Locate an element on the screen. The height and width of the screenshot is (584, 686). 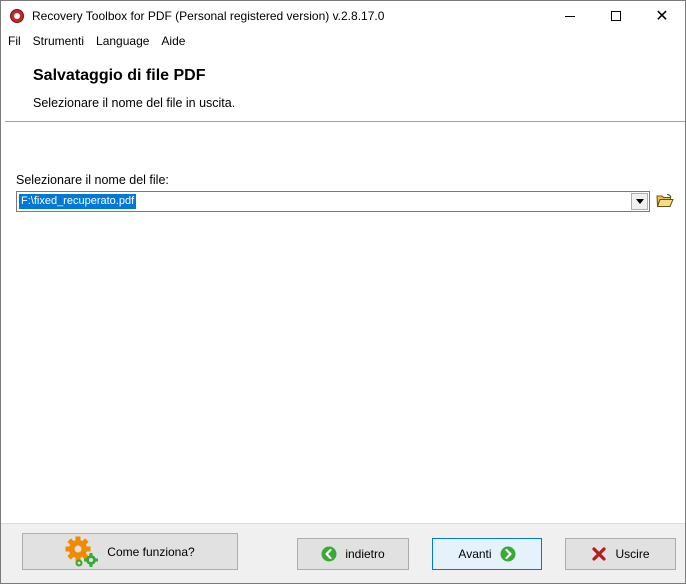
open-folder-icon is located at coordinates (665, 200).